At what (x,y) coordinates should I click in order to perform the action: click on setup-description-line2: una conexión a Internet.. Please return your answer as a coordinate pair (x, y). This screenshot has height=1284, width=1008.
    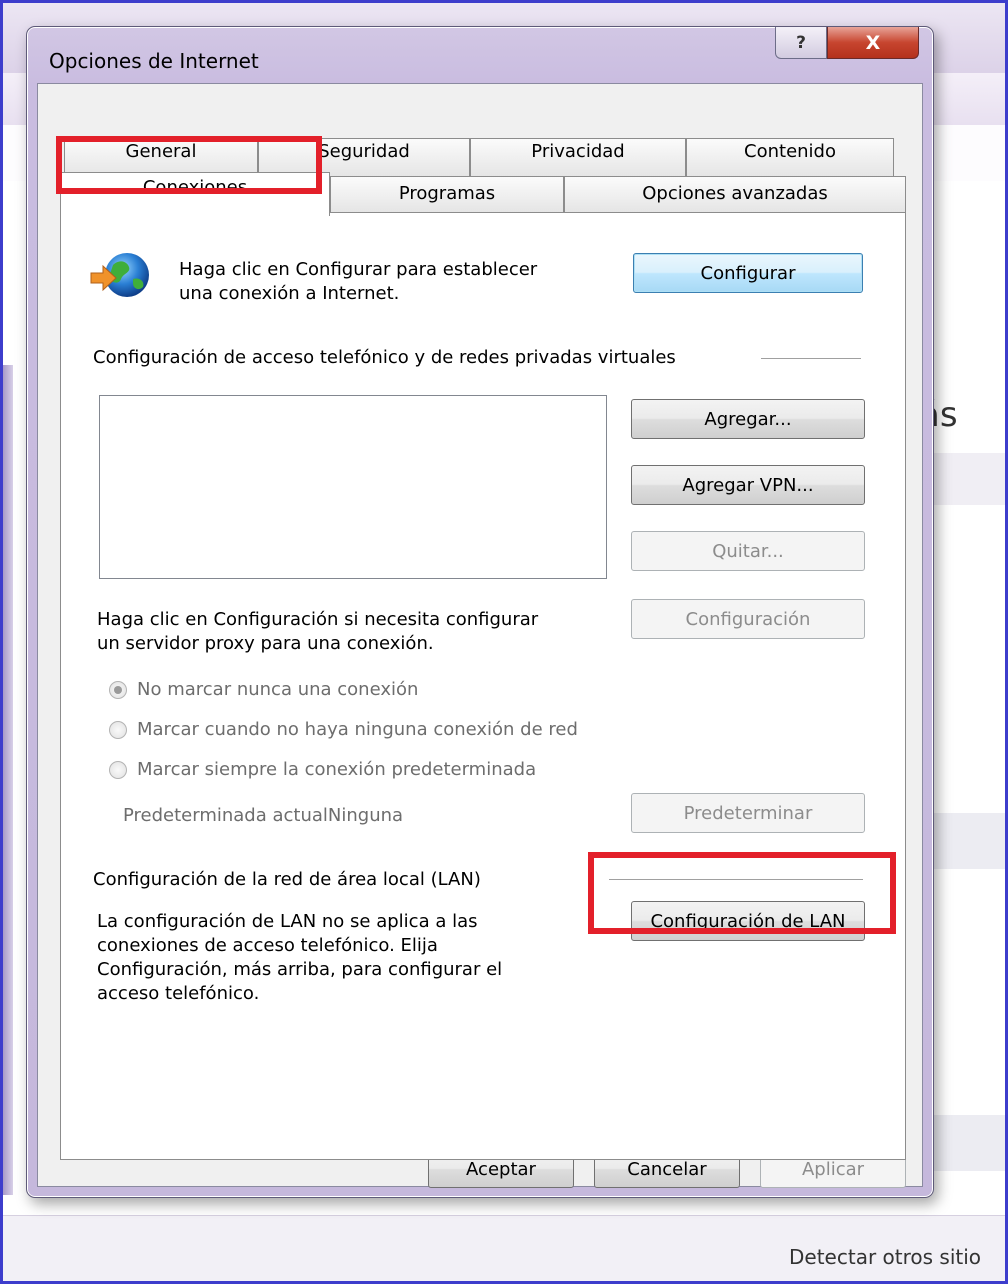
    Looking at the image, I should click on (289, 293).